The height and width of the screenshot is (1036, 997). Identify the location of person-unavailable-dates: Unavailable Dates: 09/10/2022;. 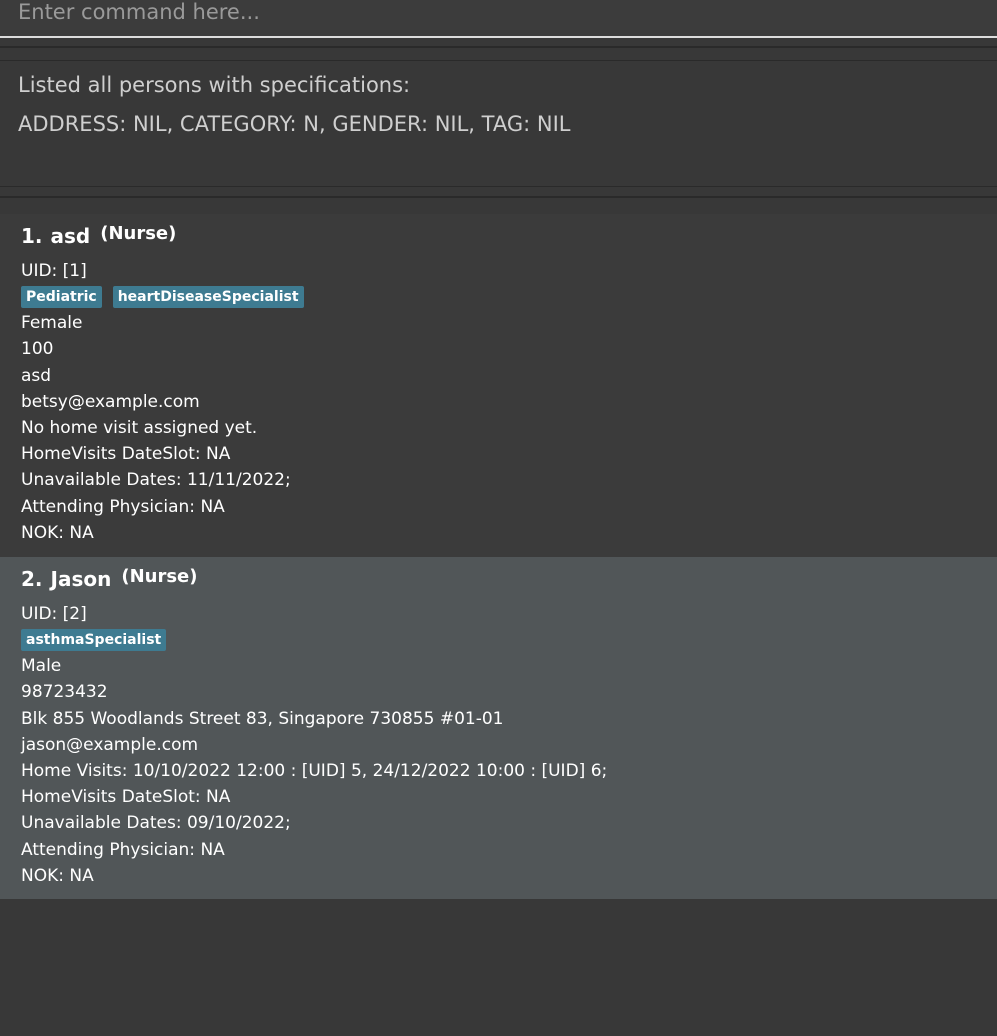
(156, 823).